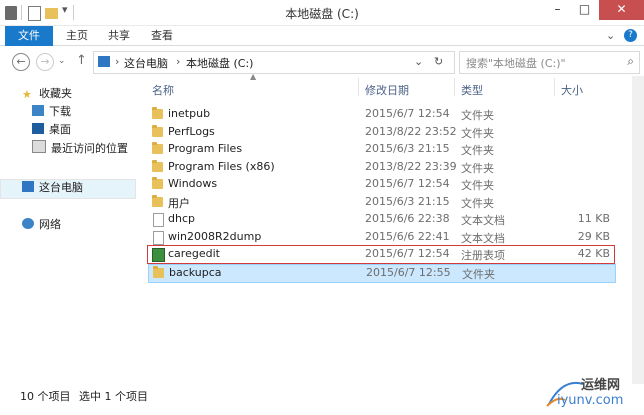 This screenshot has height=415, width=644. What do you see at coordinates (195, 272) in the screenshot?
I see `file-name: backupca` at bounding box center [195, 272].